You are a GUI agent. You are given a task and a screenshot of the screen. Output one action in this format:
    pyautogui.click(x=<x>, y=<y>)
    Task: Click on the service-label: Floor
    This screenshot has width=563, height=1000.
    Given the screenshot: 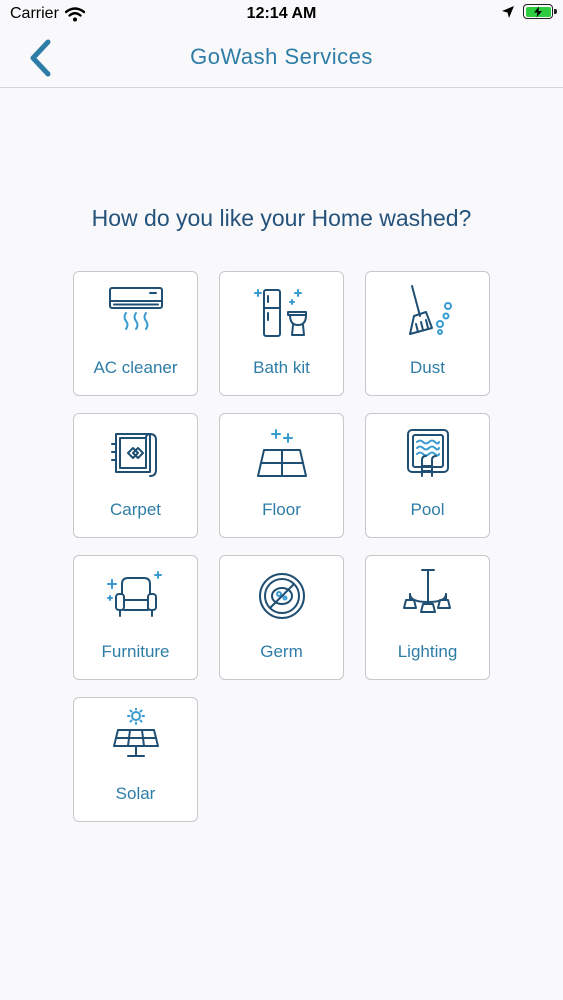 What is the action you would take?
    pyautogui.click(x=281, y=509)
    